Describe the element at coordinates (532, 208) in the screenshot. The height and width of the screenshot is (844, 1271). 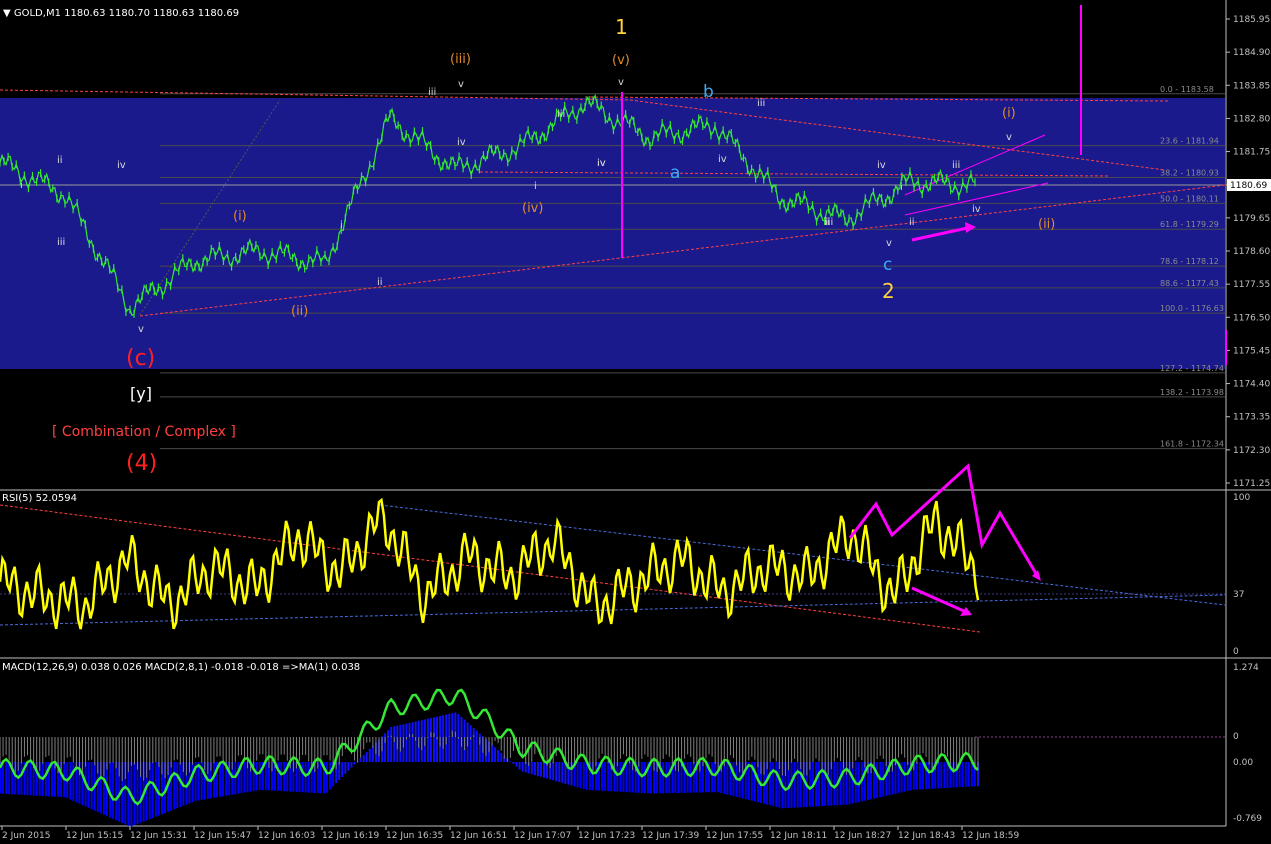
I see `wave-o-iv-label: (iv)` at that location.